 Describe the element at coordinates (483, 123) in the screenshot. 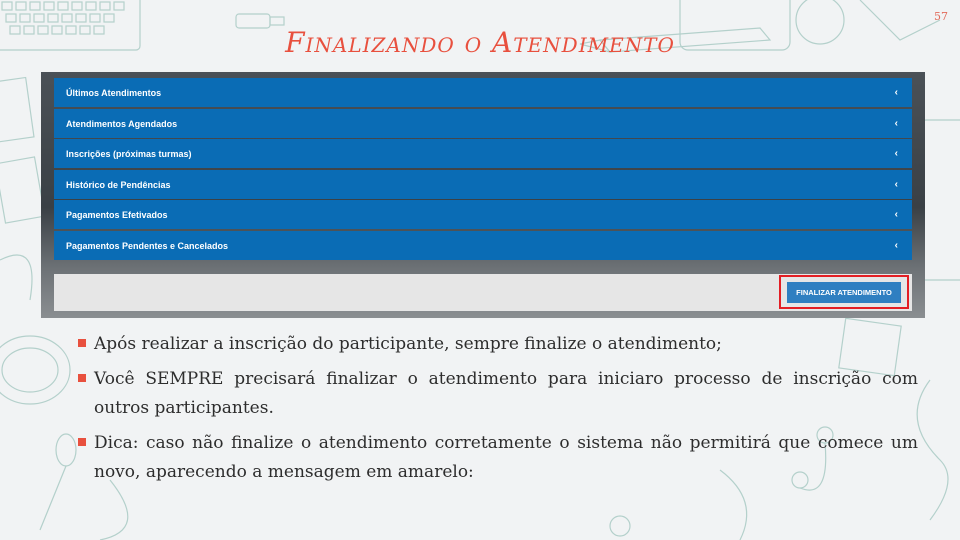

I see `menu-item-atendimentos-agendados: Atendimentos Agendados ‹` at that location.